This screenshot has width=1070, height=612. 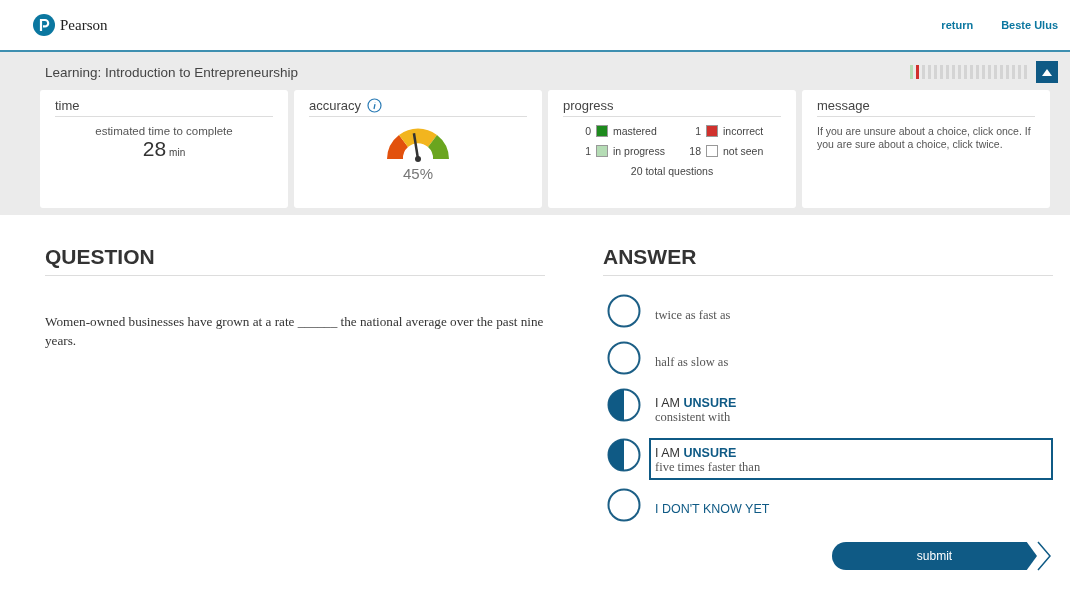 What do you see at coordinates (934, 556) in the screenshot?
I see `submit-button: submit` at bounding box center [934, 556].